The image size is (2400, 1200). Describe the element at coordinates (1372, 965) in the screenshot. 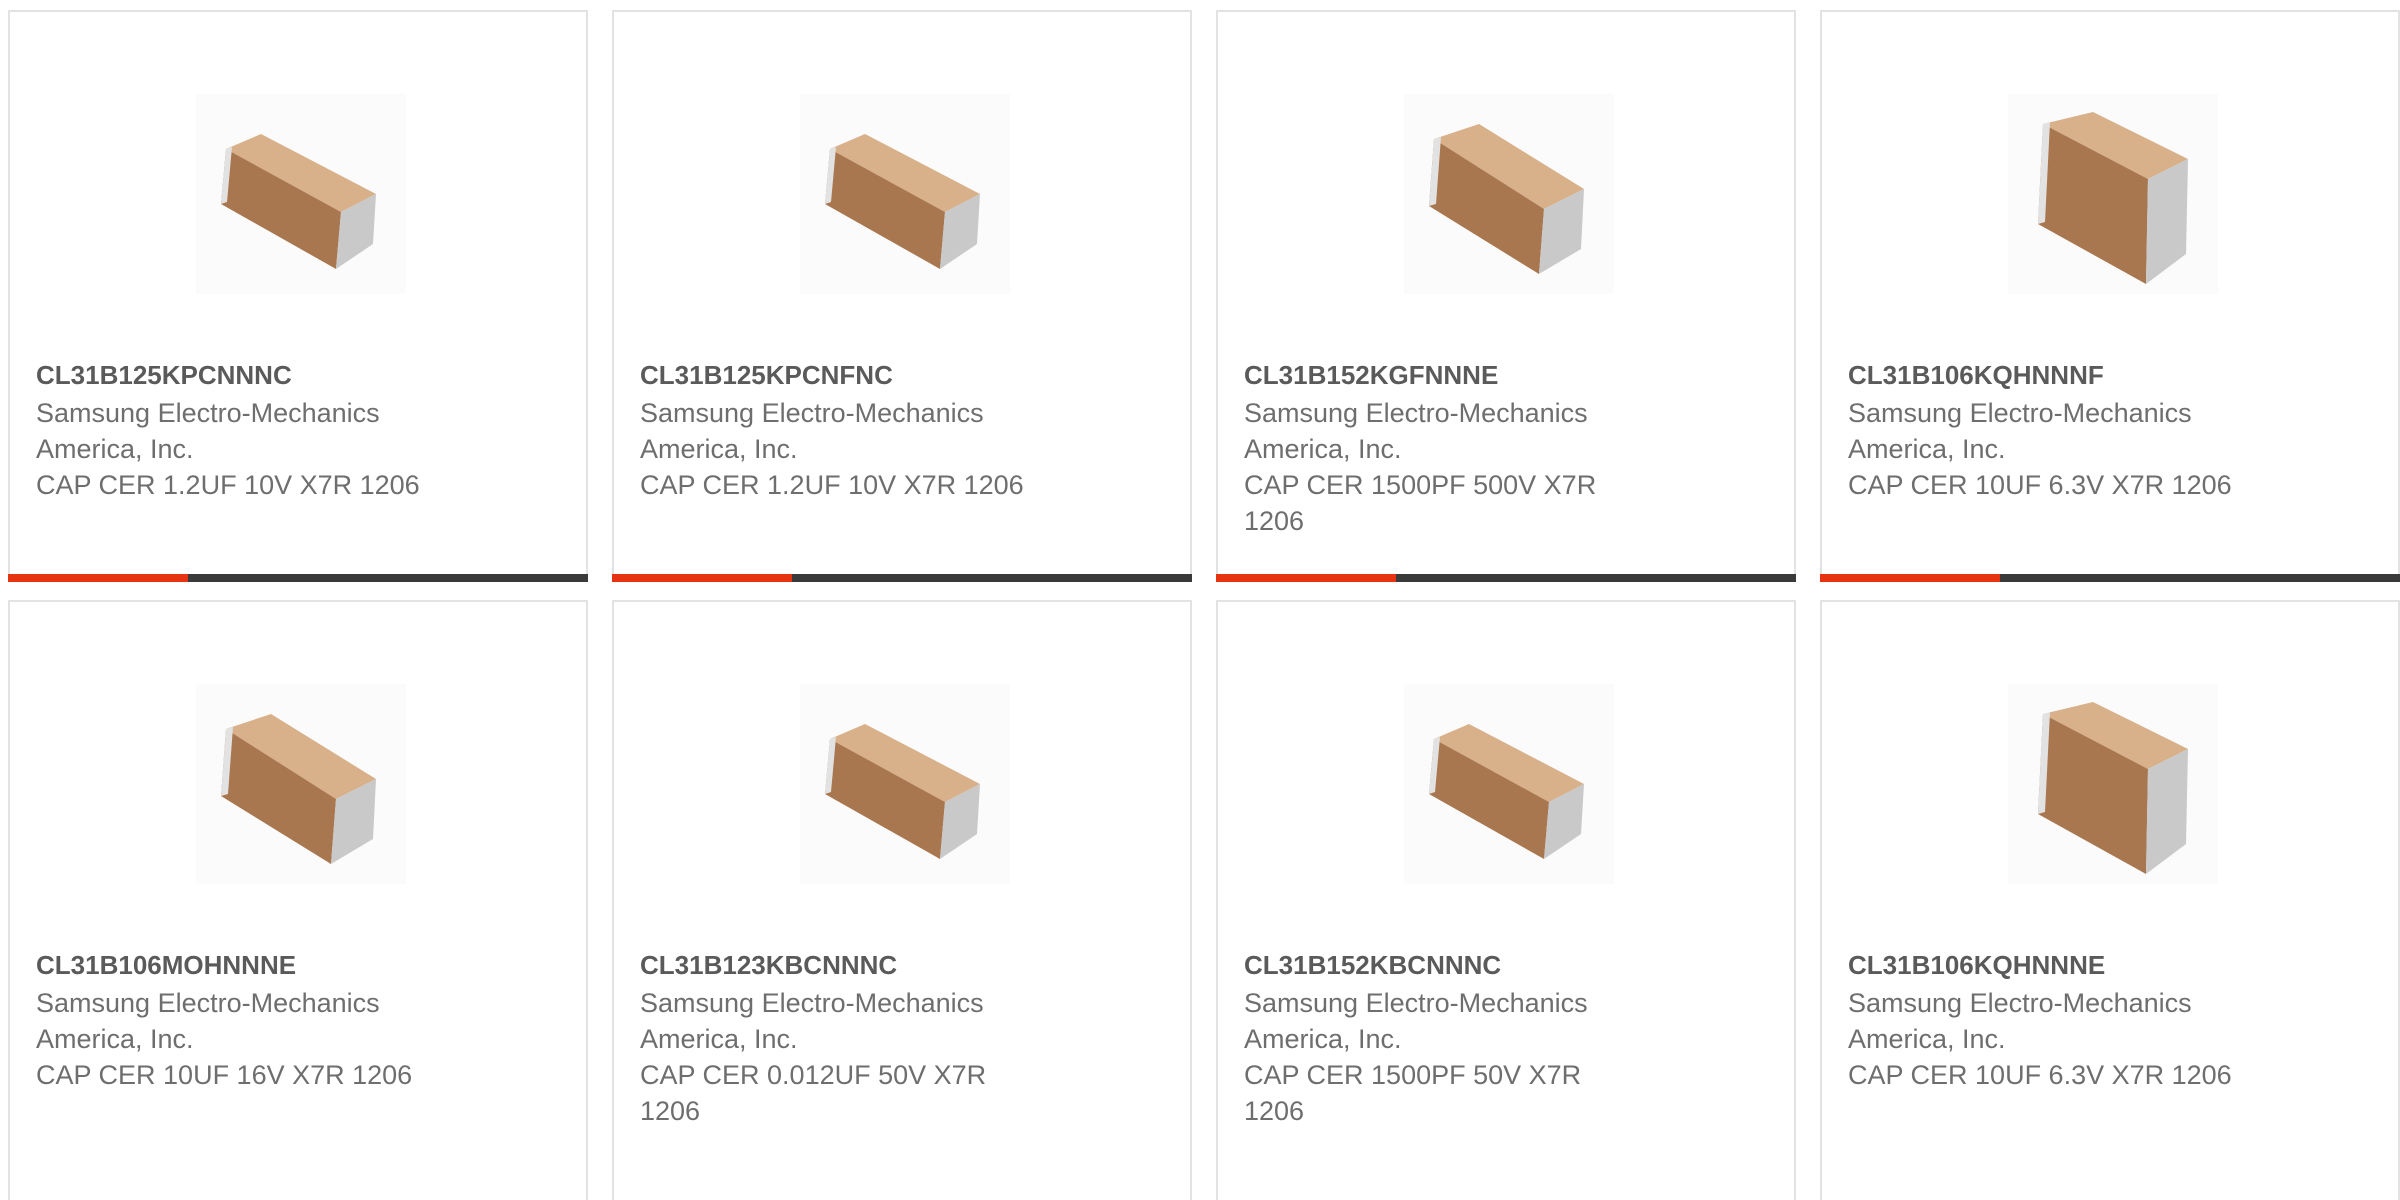

I see `part-number: CL31B152KBCNNNC` at that location.